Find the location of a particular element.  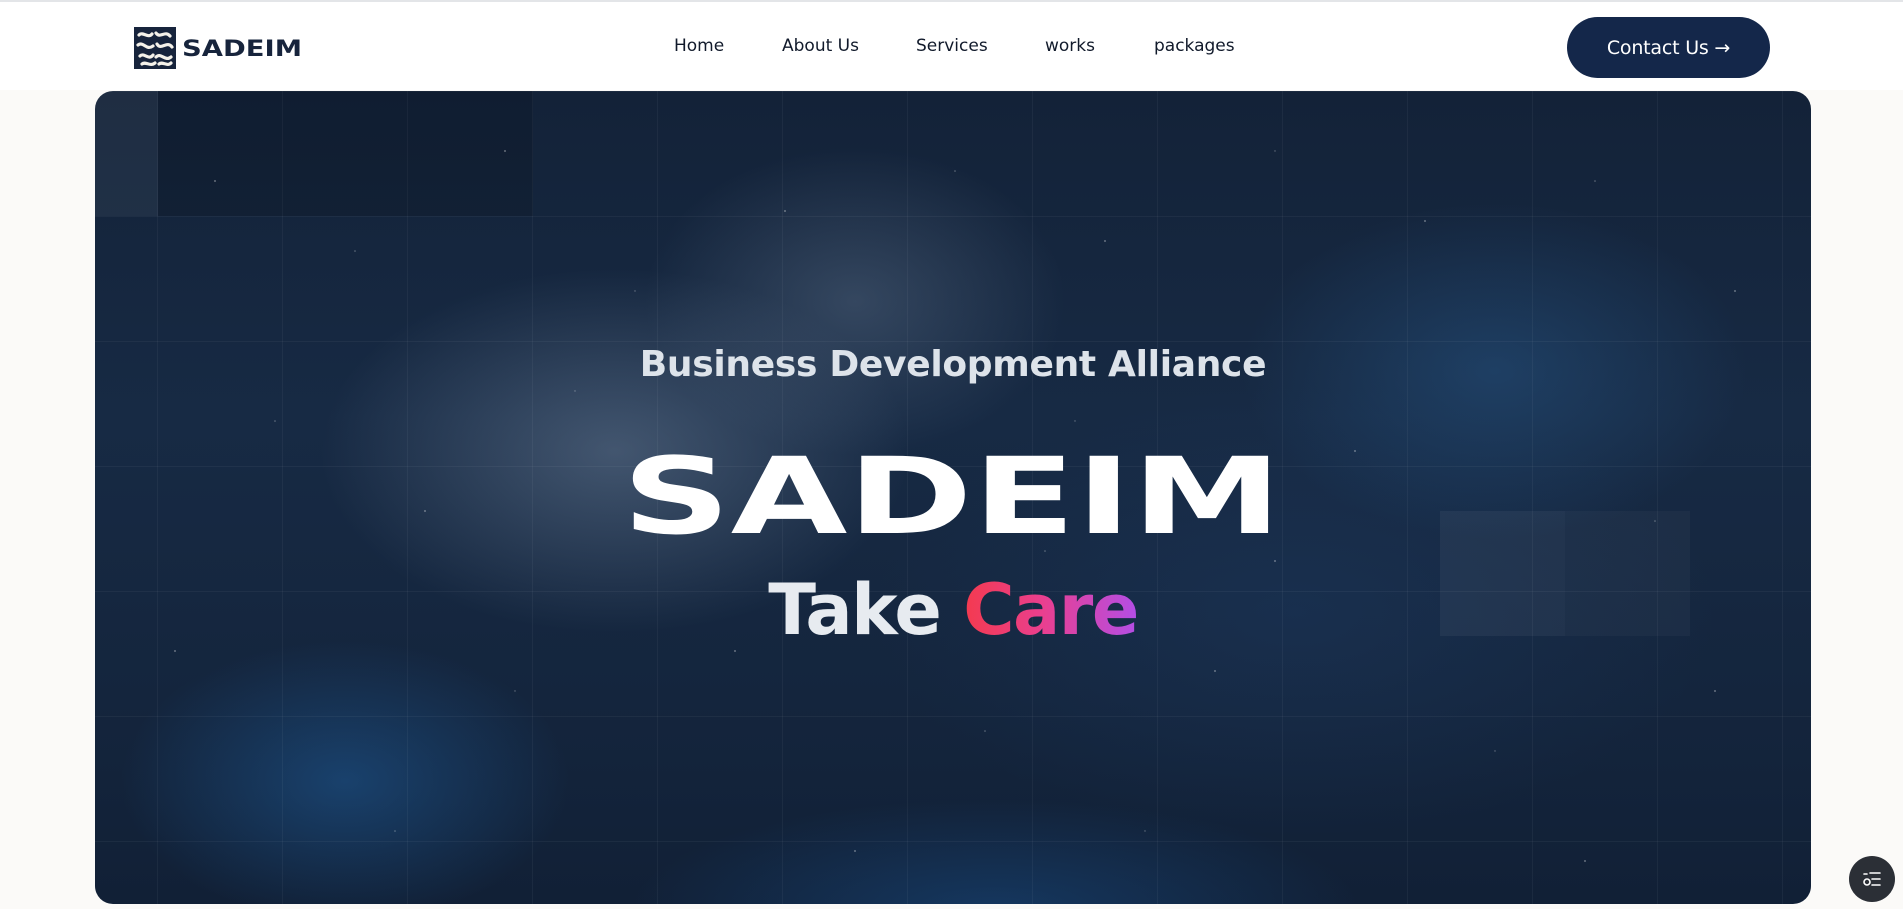

tagline-take: Take is located at coordinates (855, 610).